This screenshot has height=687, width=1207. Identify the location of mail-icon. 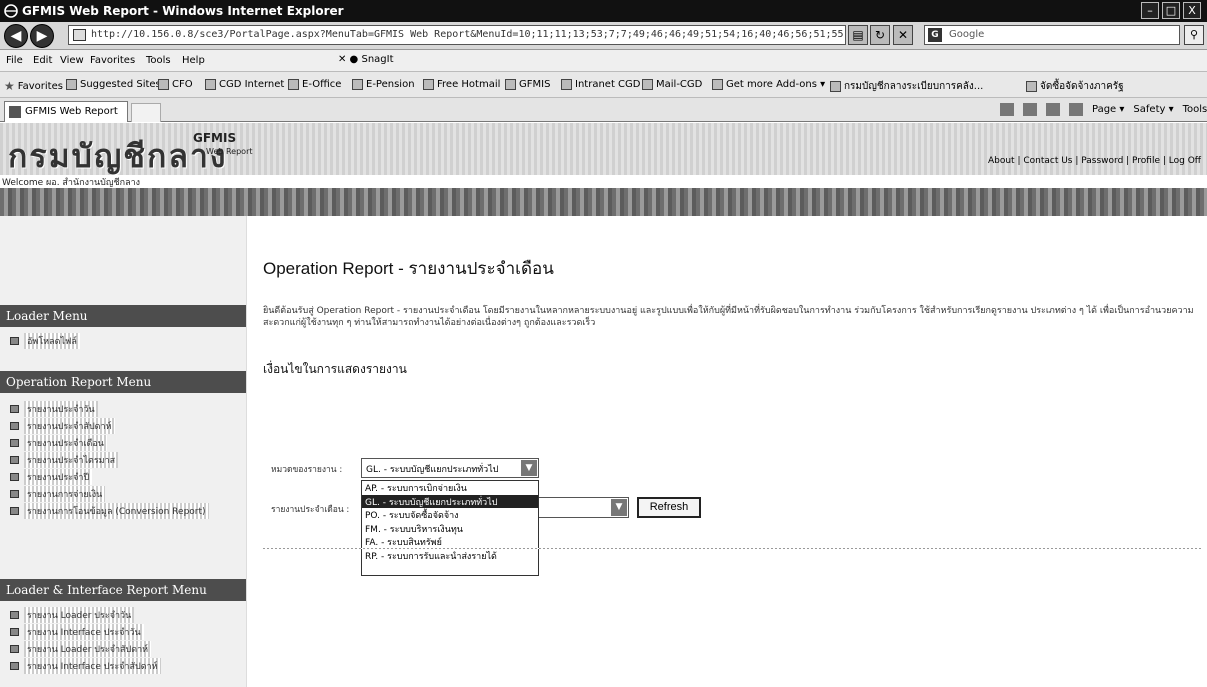
(1053, 109).